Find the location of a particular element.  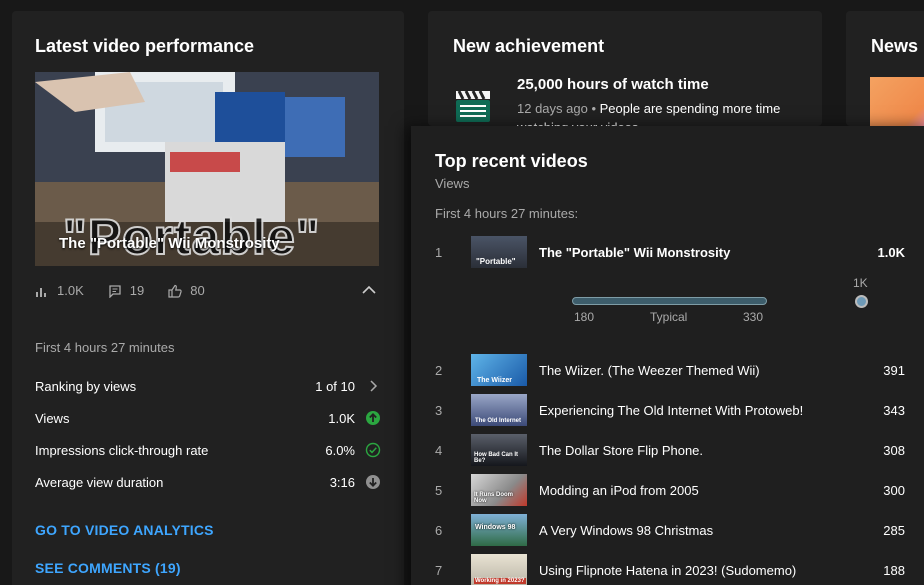

video-title: Modding an iPod from 2005 is located at coordinates (619, 490).